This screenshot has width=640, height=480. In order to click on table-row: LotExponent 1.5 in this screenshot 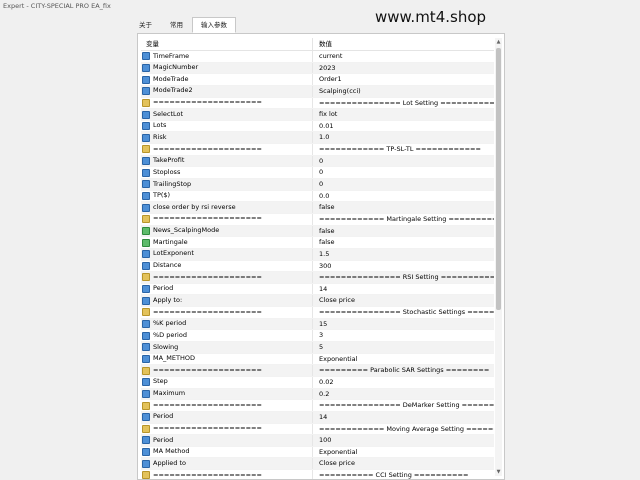, I will do `click(317, 254)`.